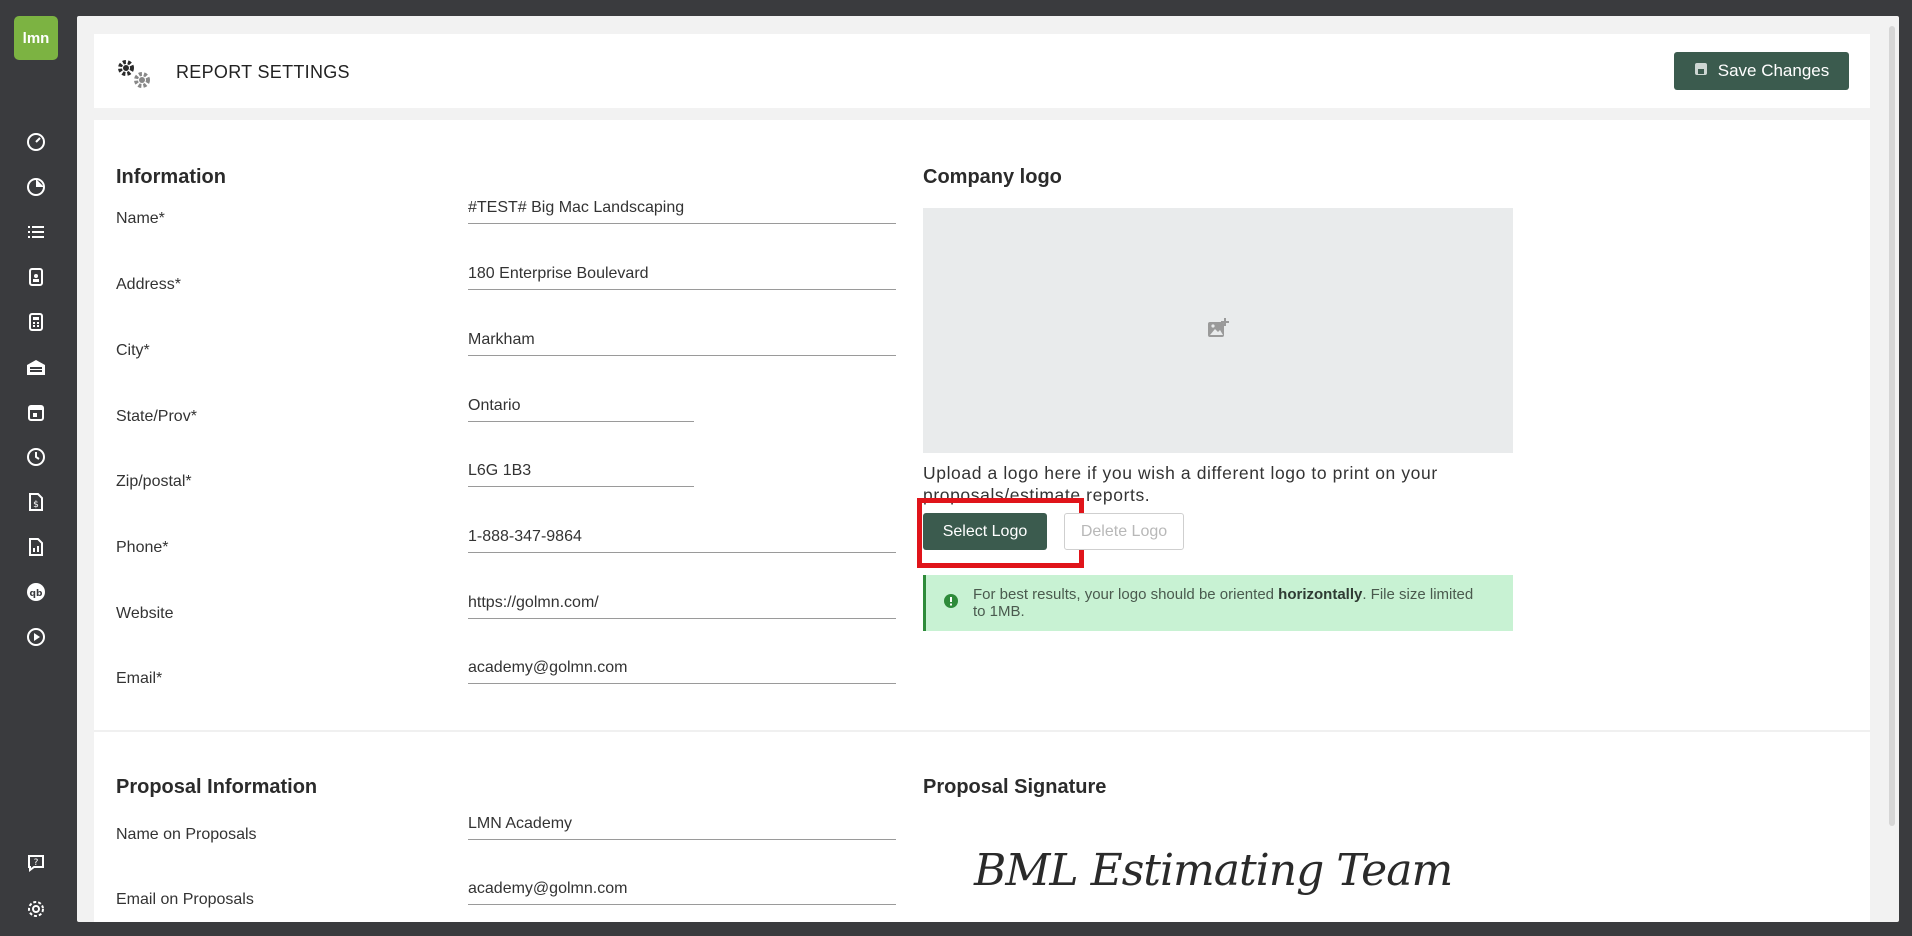 The width and height of the screenshot is (1912, 936). What do you see at coordinates (186, 834) in the screenshot?
I see `name-on-proposals-label: Name on Proposals` at bounding box center [186, 834].